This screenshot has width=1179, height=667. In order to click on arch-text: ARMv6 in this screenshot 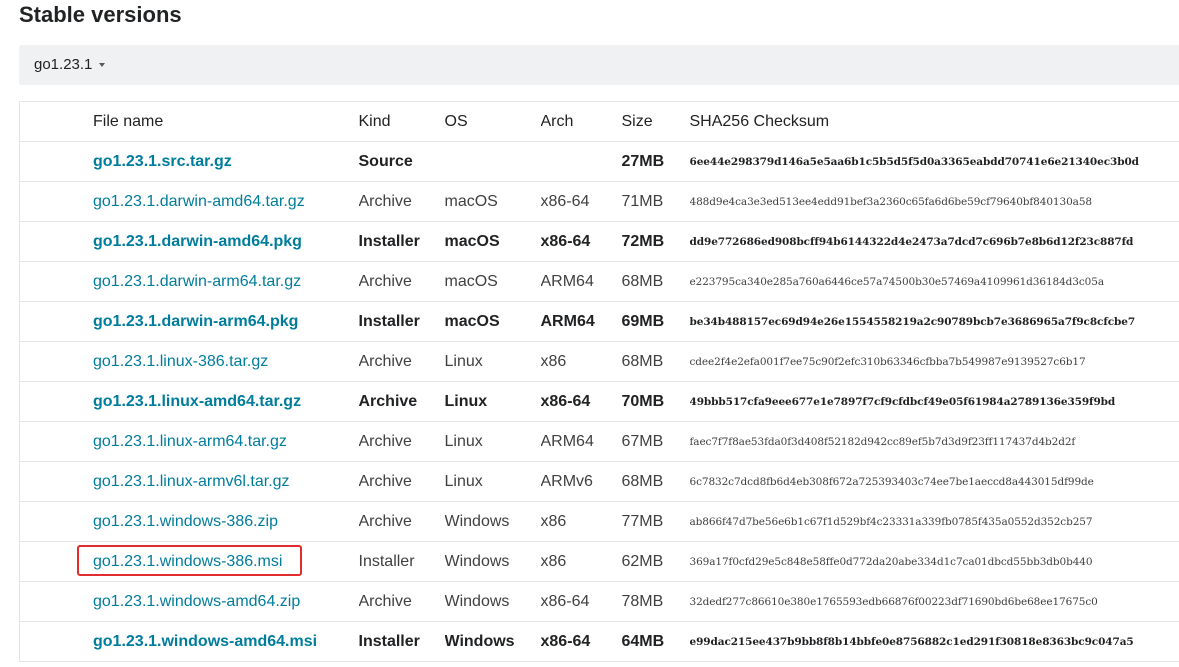, I will do `click(566, 481)`.